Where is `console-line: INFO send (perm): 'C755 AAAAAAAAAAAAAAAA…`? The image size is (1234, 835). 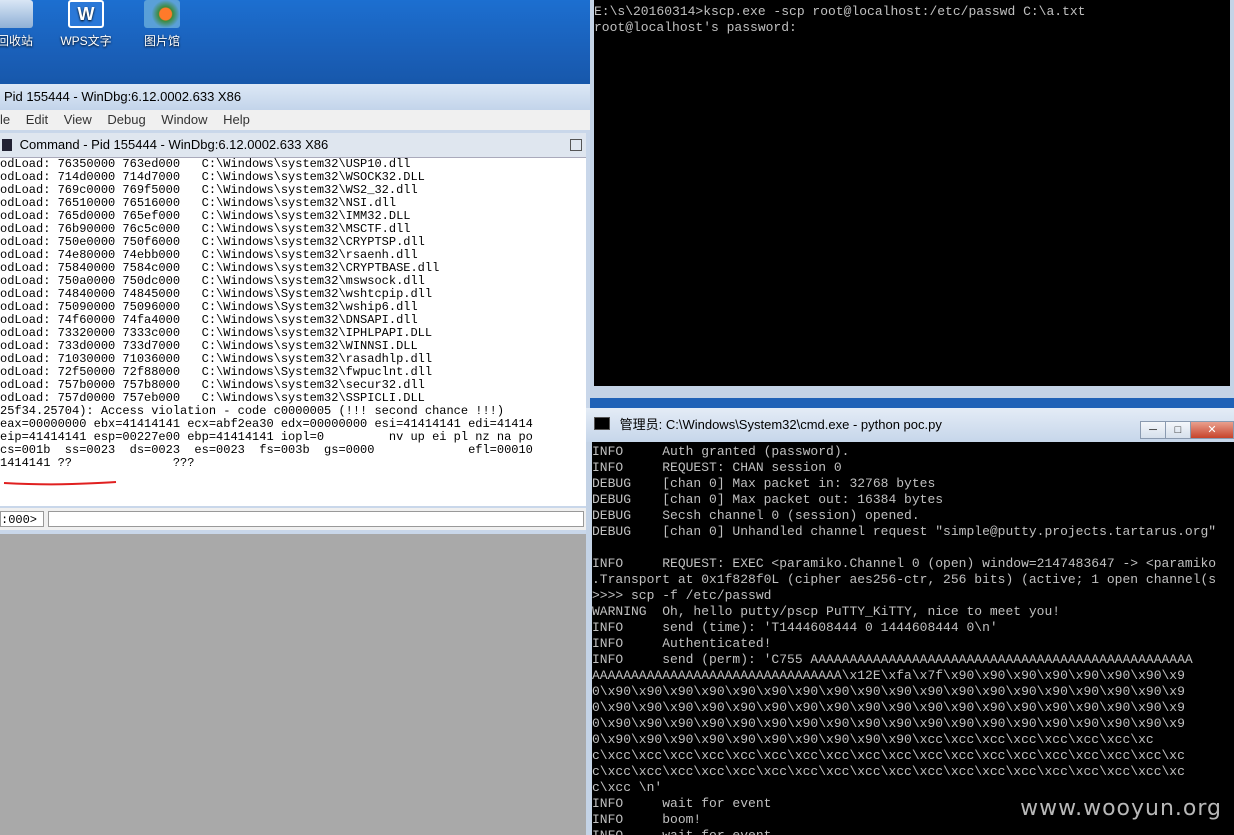
console-line: INFO send (perm): 'C755 AAAAAAAAAAAAAAAA… is located at coordinates (892, 659).